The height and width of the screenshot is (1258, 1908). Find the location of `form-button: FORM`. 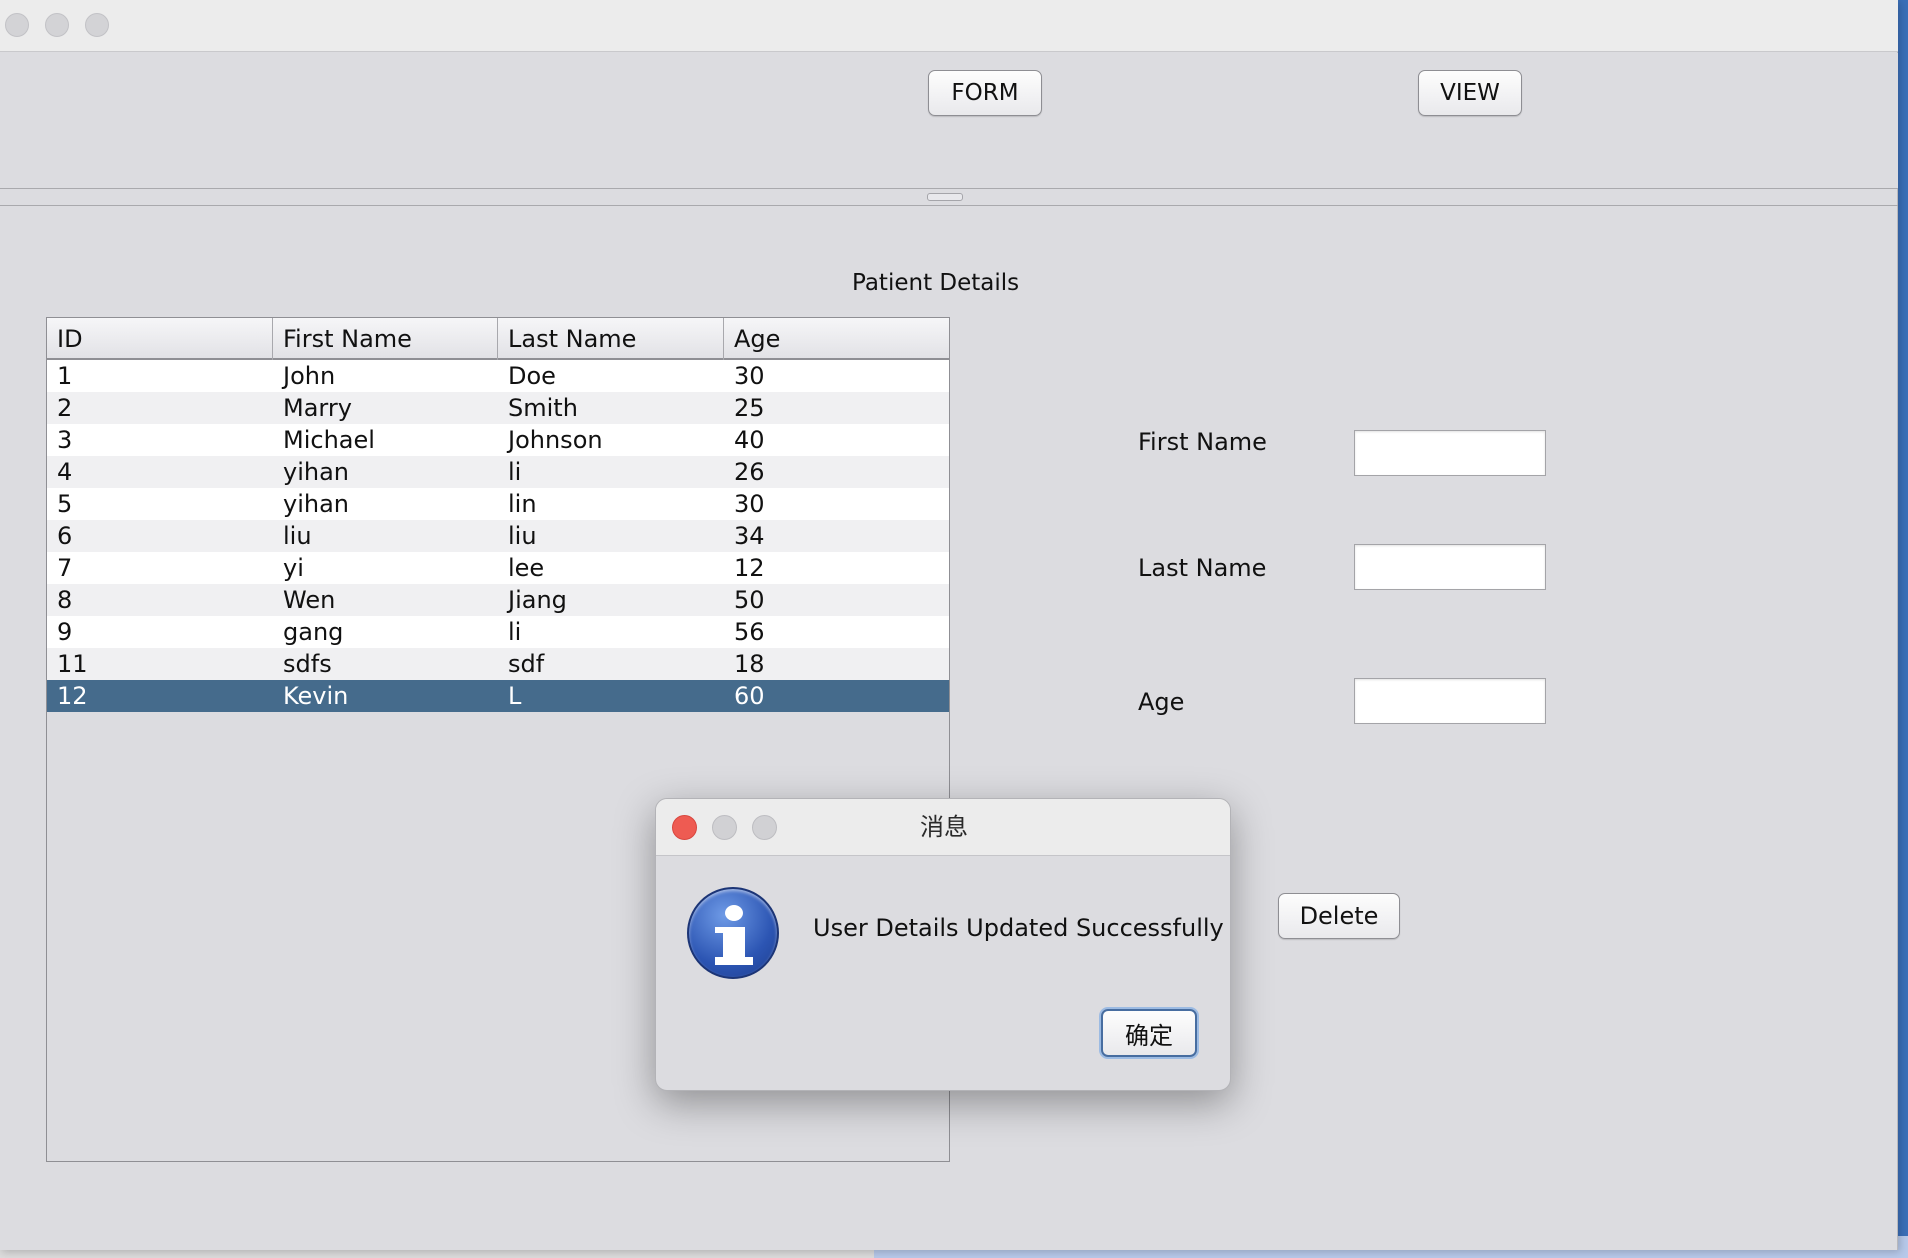

form-button: FORM is located at coordinates (985, 93).